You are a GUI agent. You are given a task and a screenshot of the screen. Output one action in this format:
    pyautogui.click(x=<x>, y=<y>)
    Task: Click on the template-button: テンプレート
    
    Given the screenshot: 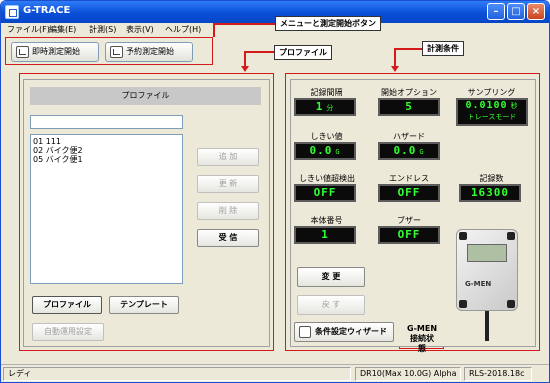 What is the action you would take?
    pyautogui.click(x=144, y=305)
    